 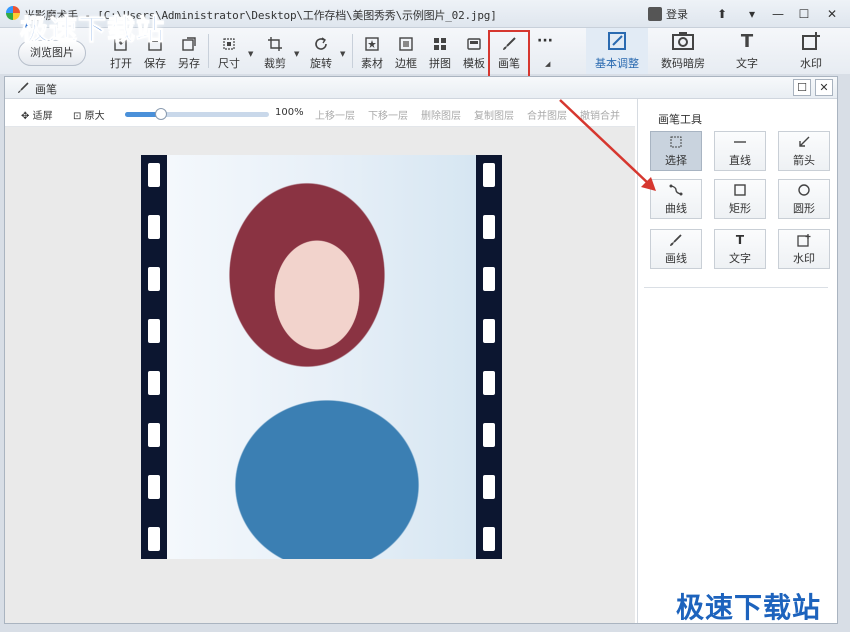 What do you see at coordinates (547, 114) in the screenshot?
I see `merge-layer-button: 合并图层` at bounding box center [547, 114].